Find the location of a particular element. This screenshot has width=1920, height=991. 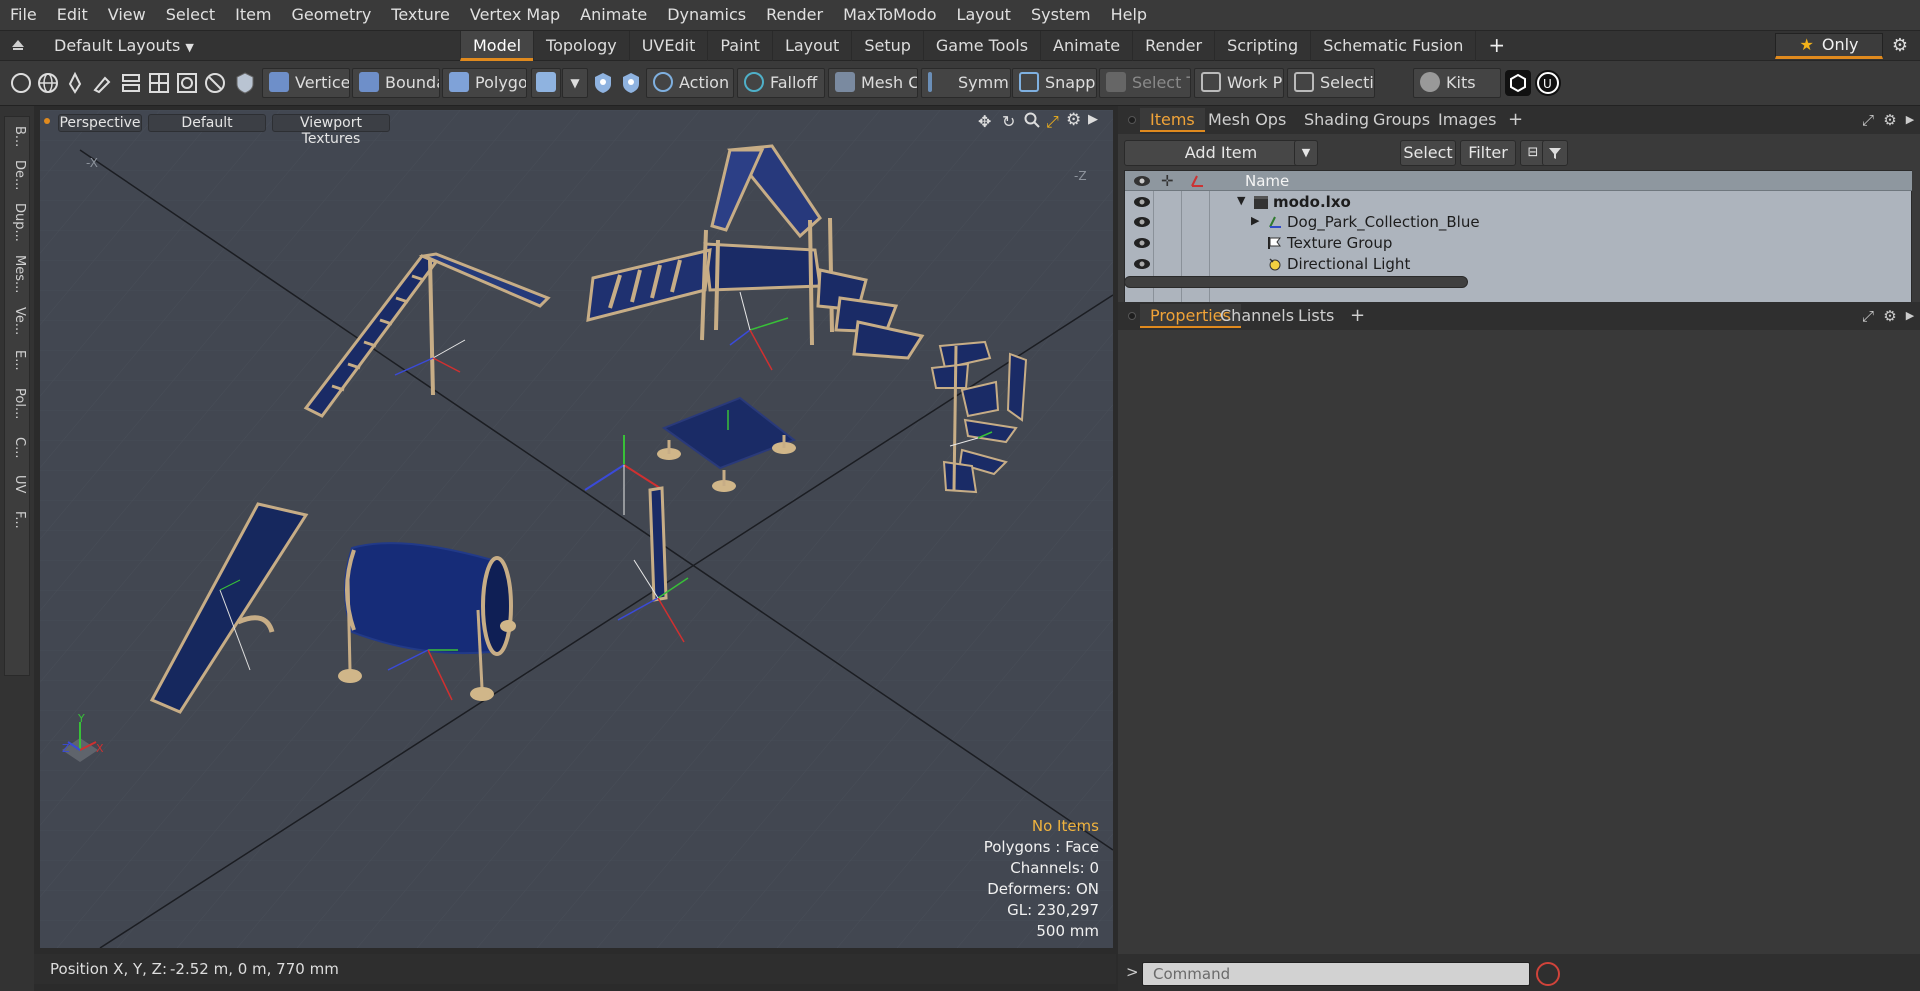

kits-button: Kits is located at coordinates (1457, 83).